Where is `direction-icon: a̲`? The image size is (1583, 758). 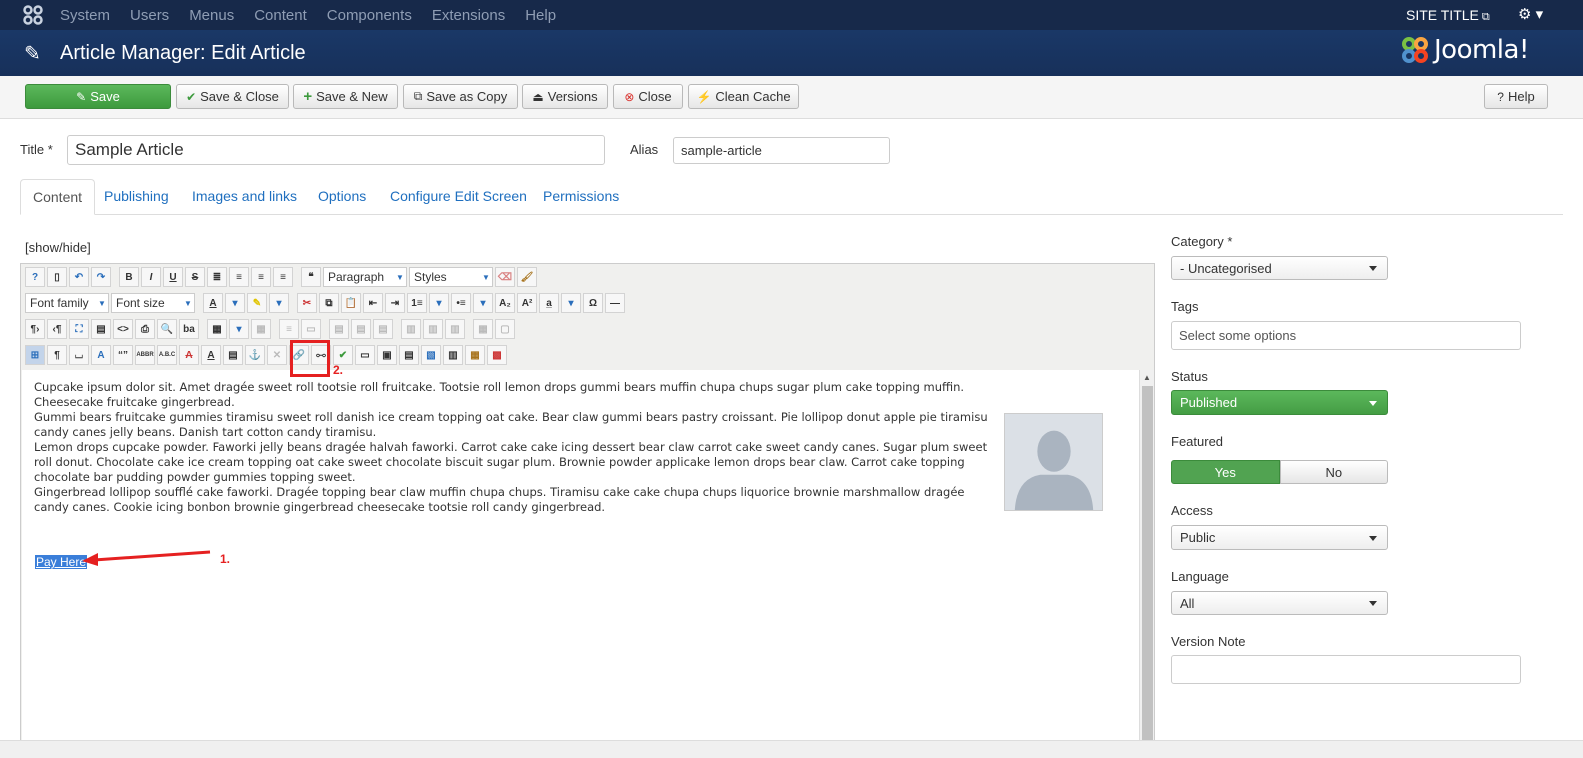 direction-icon: a̲ is located at coordinates (549, 303).